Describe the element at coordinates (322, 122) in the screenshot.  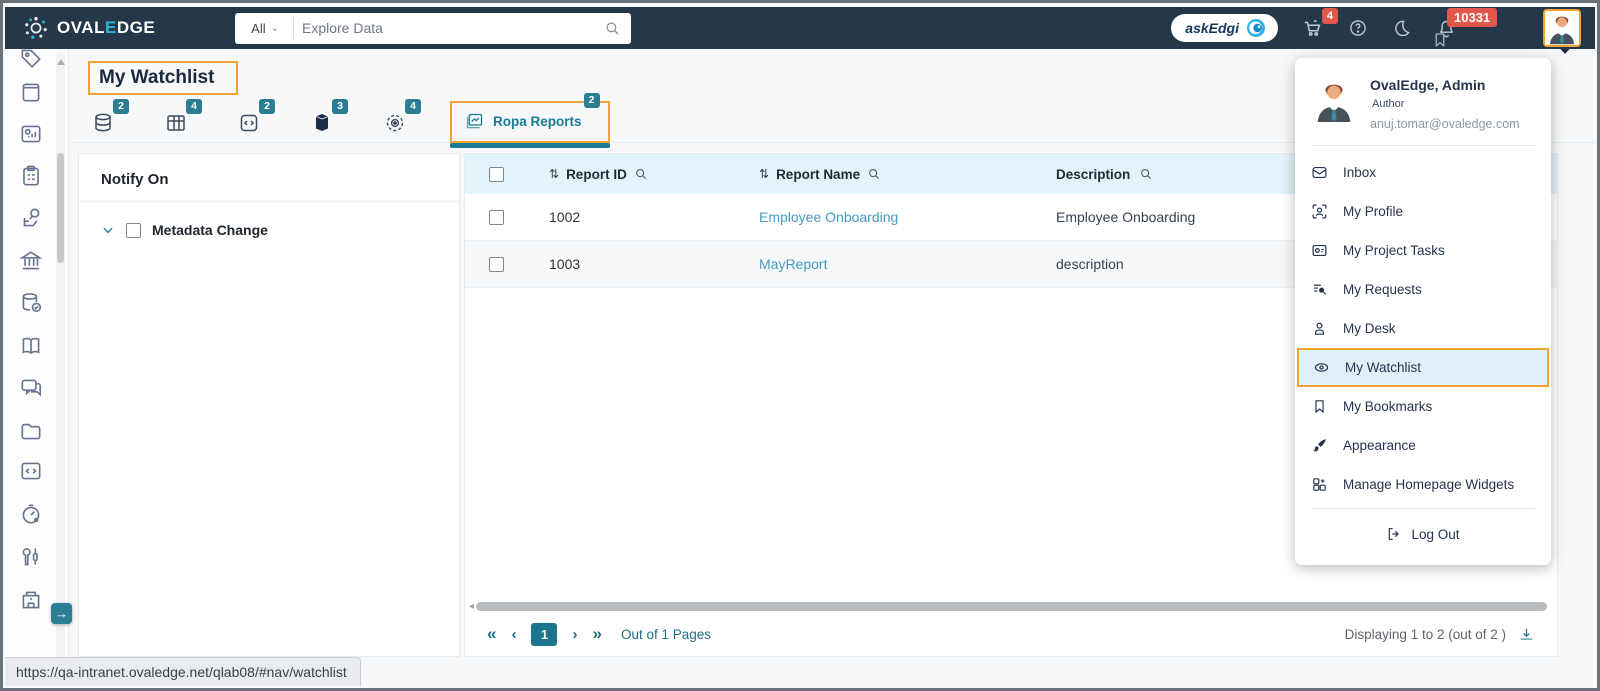
I see `file-cube-icon` at that location.